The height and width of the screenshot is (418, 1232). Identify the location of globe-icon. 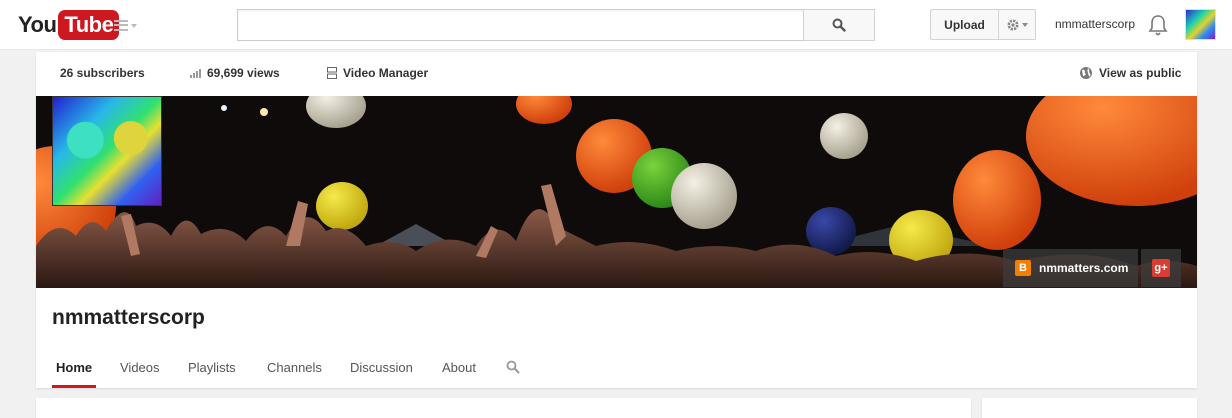
(1086, 73).